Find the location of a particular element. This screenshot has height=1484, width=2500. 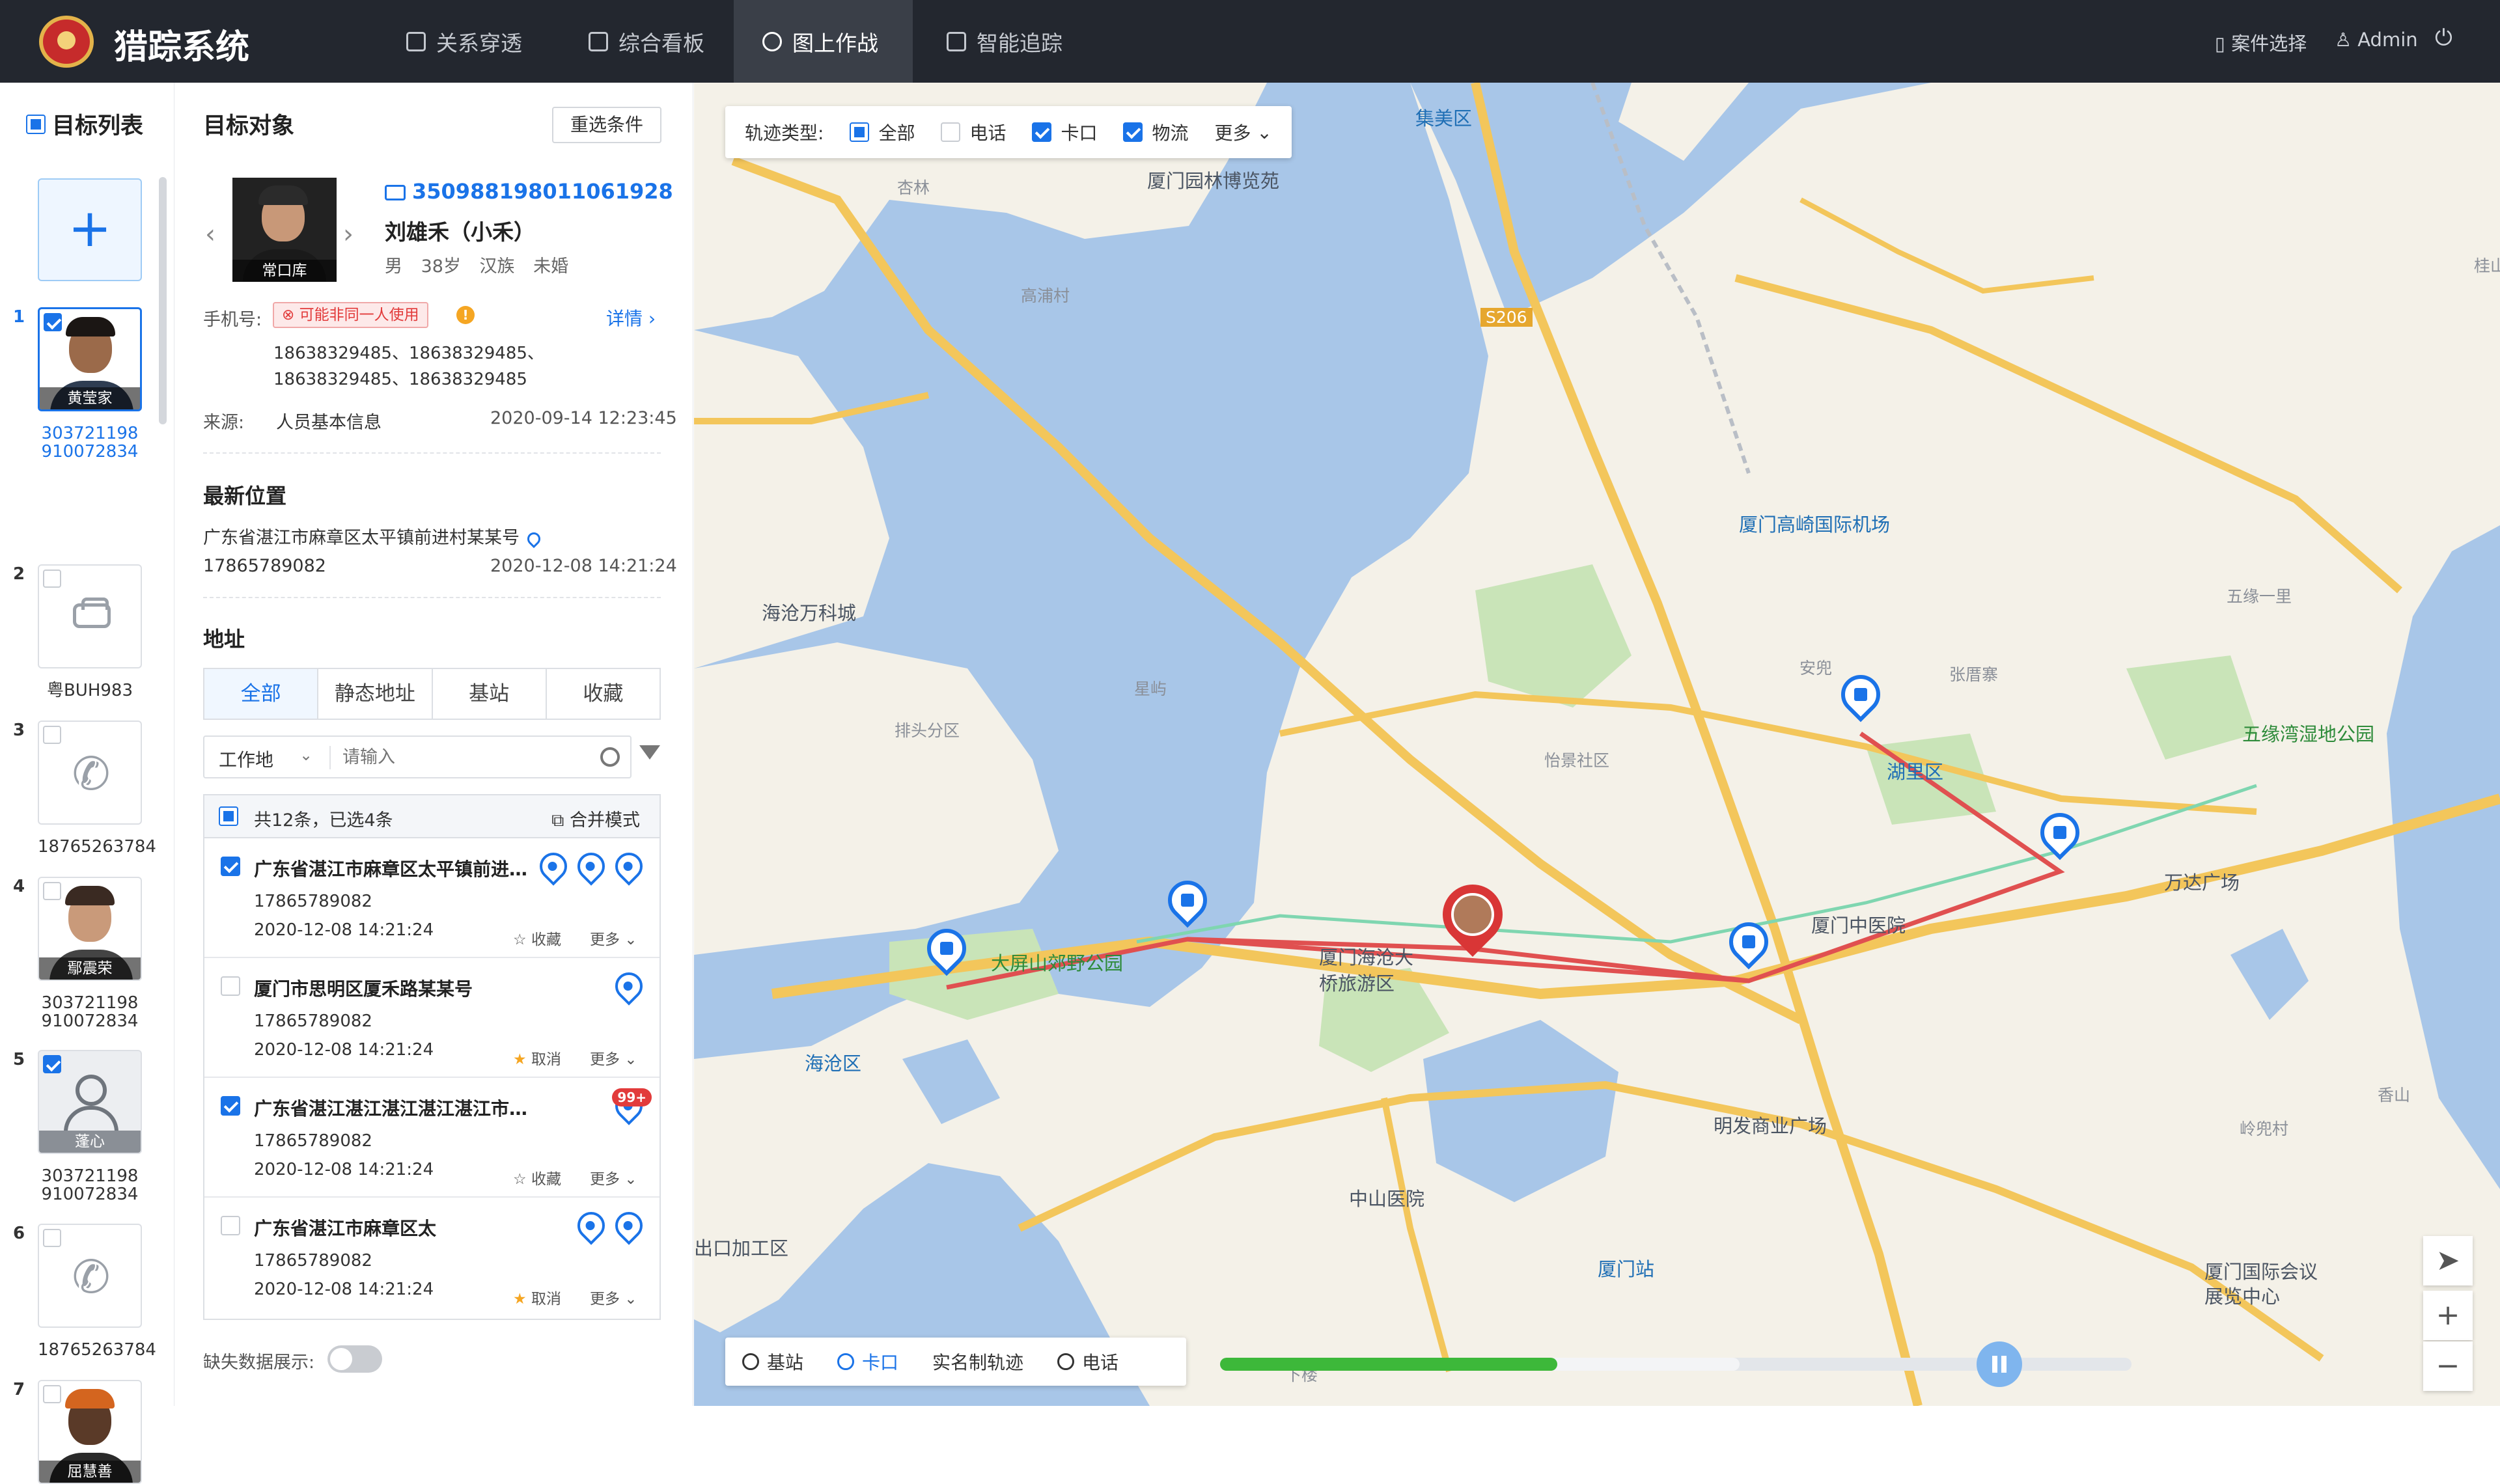

pause-button is located at coordinates (1999, 1364).